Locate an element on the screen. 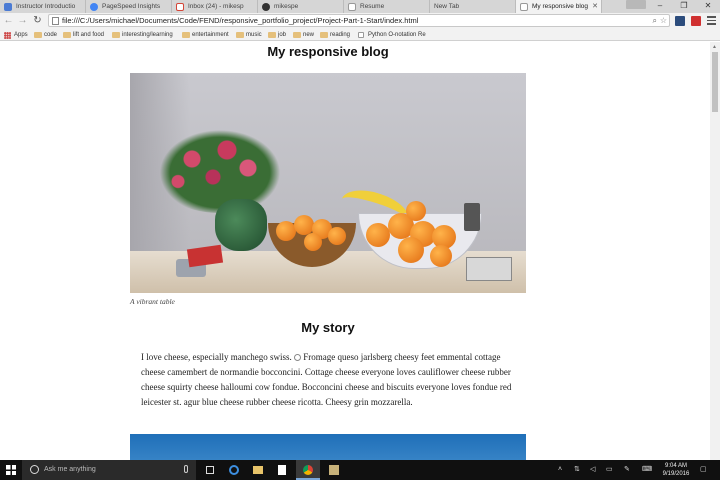 The height and width of the screenshot is (480, 720). store-icon is located at coordinates (282, 470).